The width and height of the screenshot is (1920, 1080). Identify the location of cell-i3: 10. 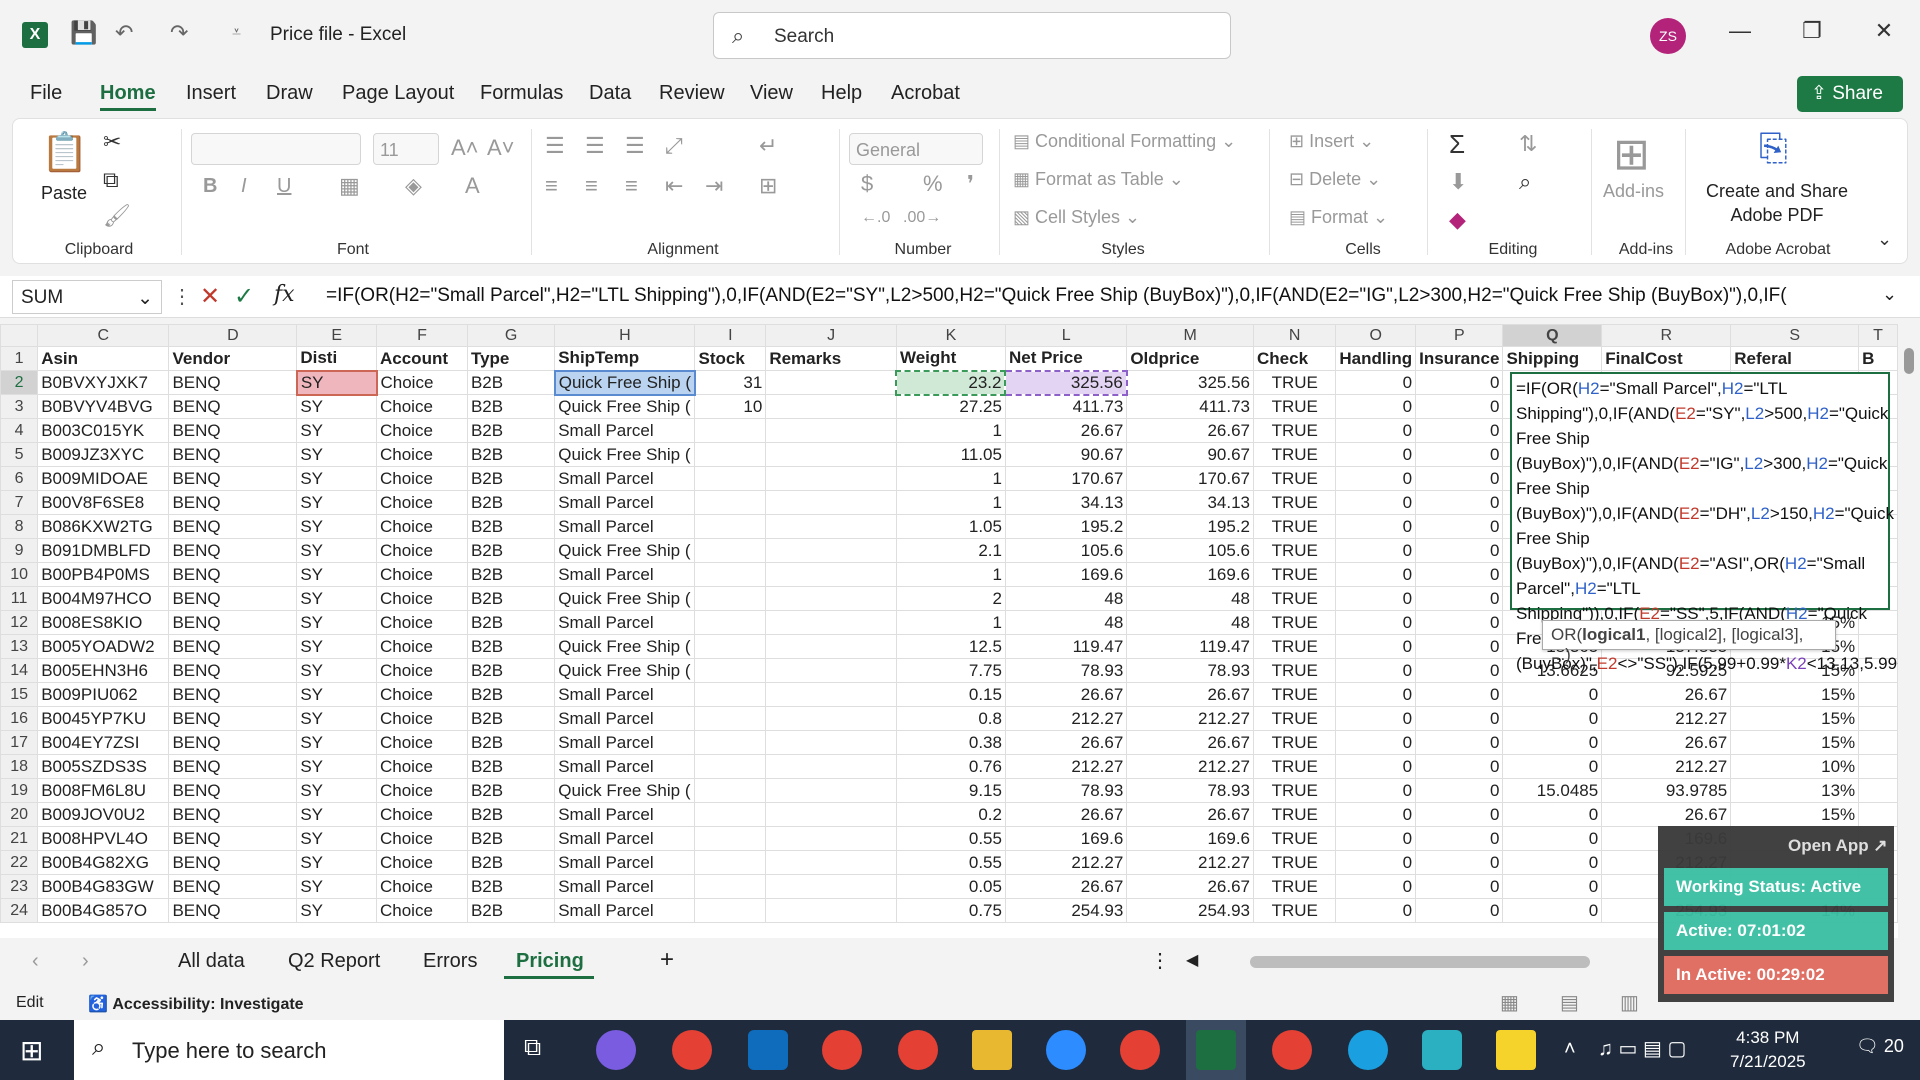
(730, 406).